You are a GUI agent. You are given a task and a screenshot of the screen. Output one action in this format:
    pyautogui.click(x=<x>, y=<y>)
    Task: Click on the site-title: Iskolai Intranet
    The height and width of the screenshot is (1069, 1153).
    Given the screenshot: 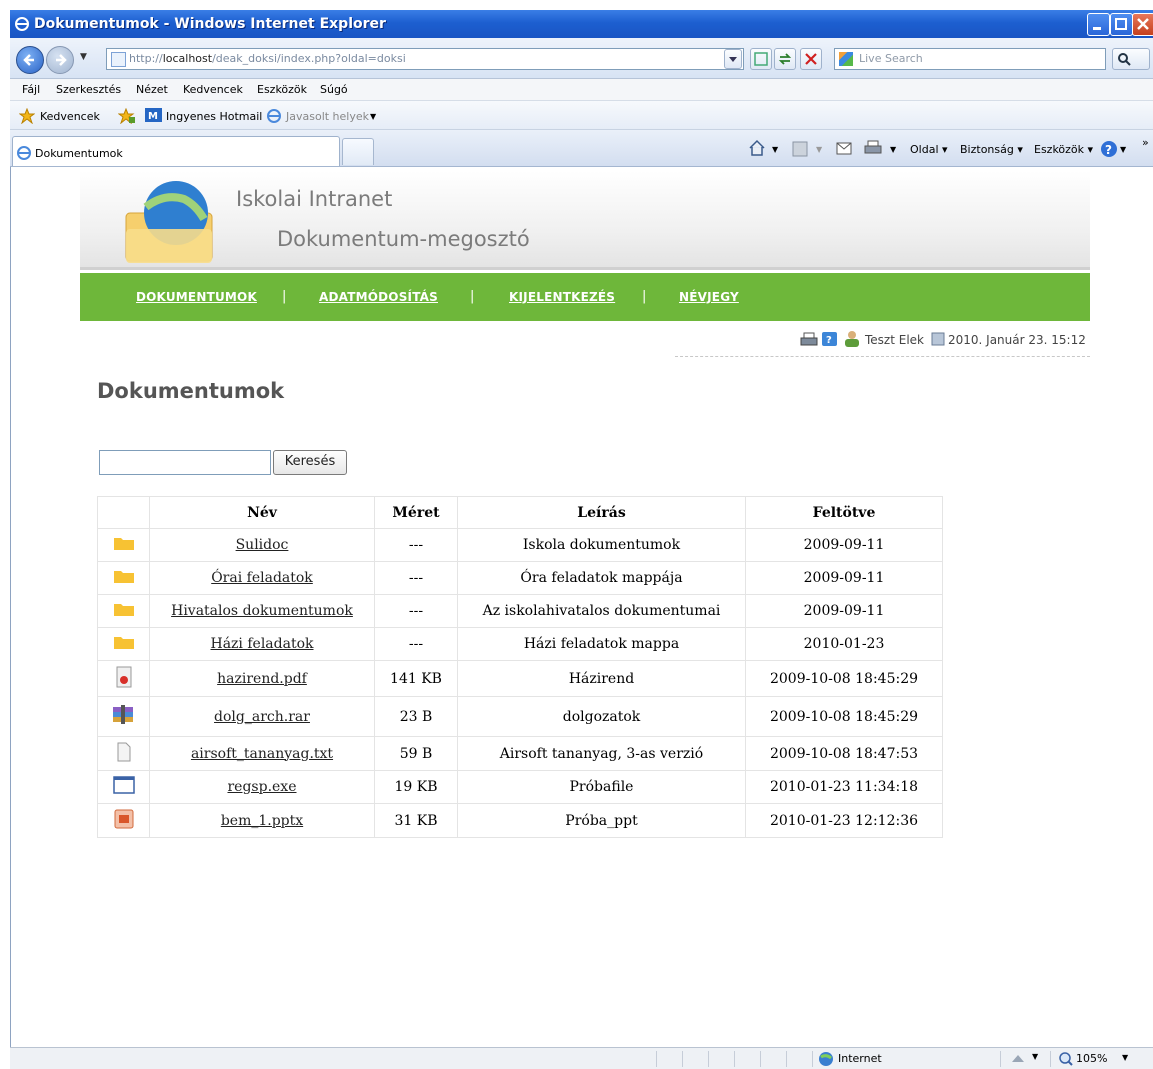 What is the action you would take?
    pyautogui.click(x=314, y=199)
    